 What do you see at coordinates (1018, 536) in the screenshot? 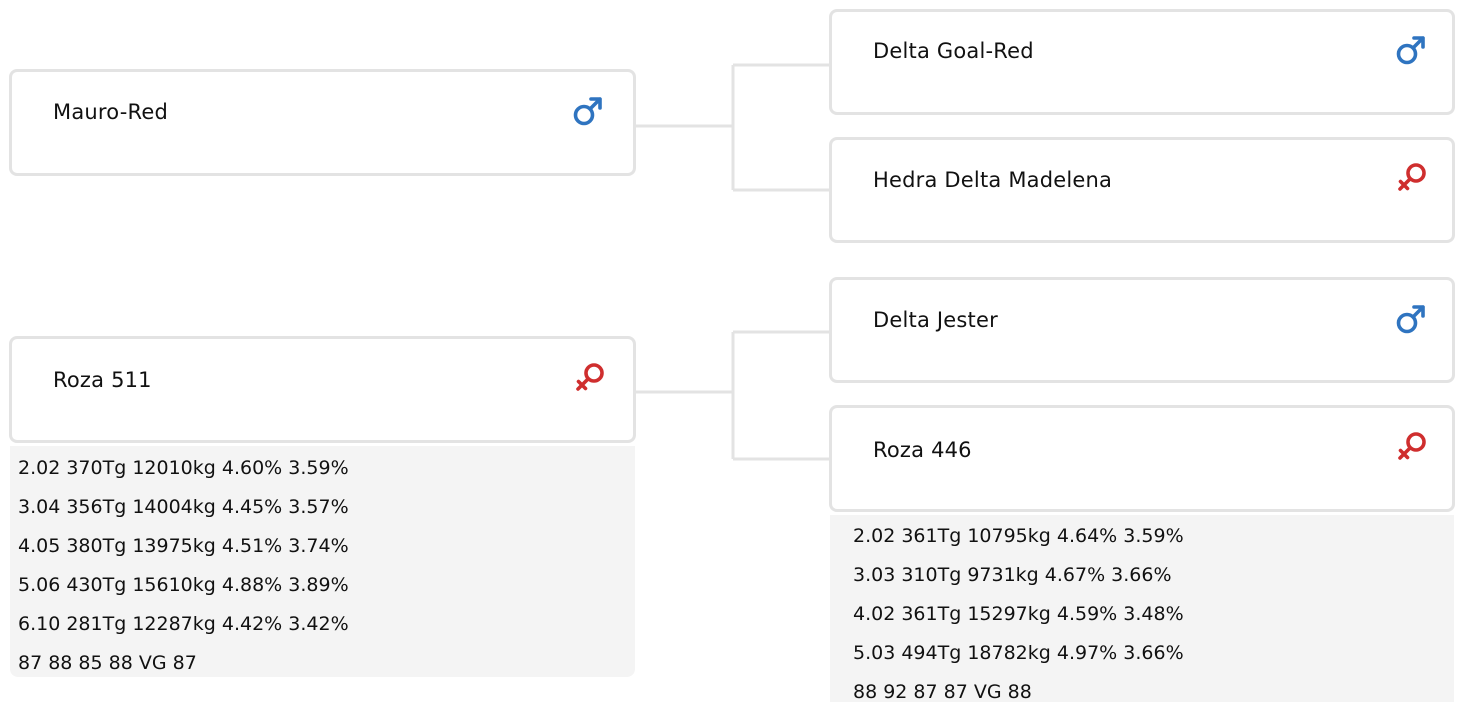
I see `stats-line: 2.02 361Tg 10795kg 4.64% 3.59%` at bounding box center [1018, 536].